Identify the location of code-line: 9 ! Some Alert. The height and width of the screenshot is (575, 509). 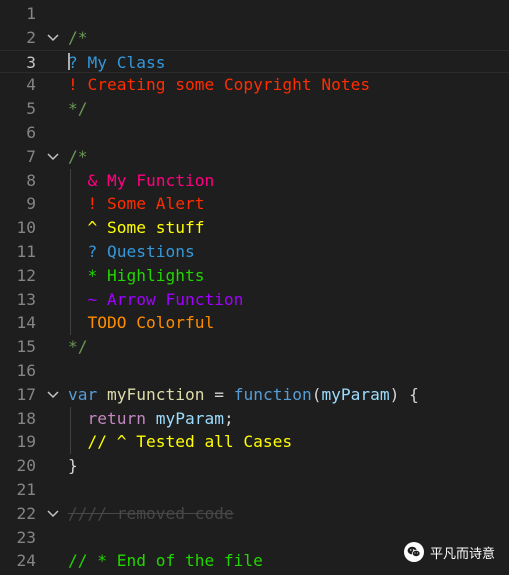
(254, 204).